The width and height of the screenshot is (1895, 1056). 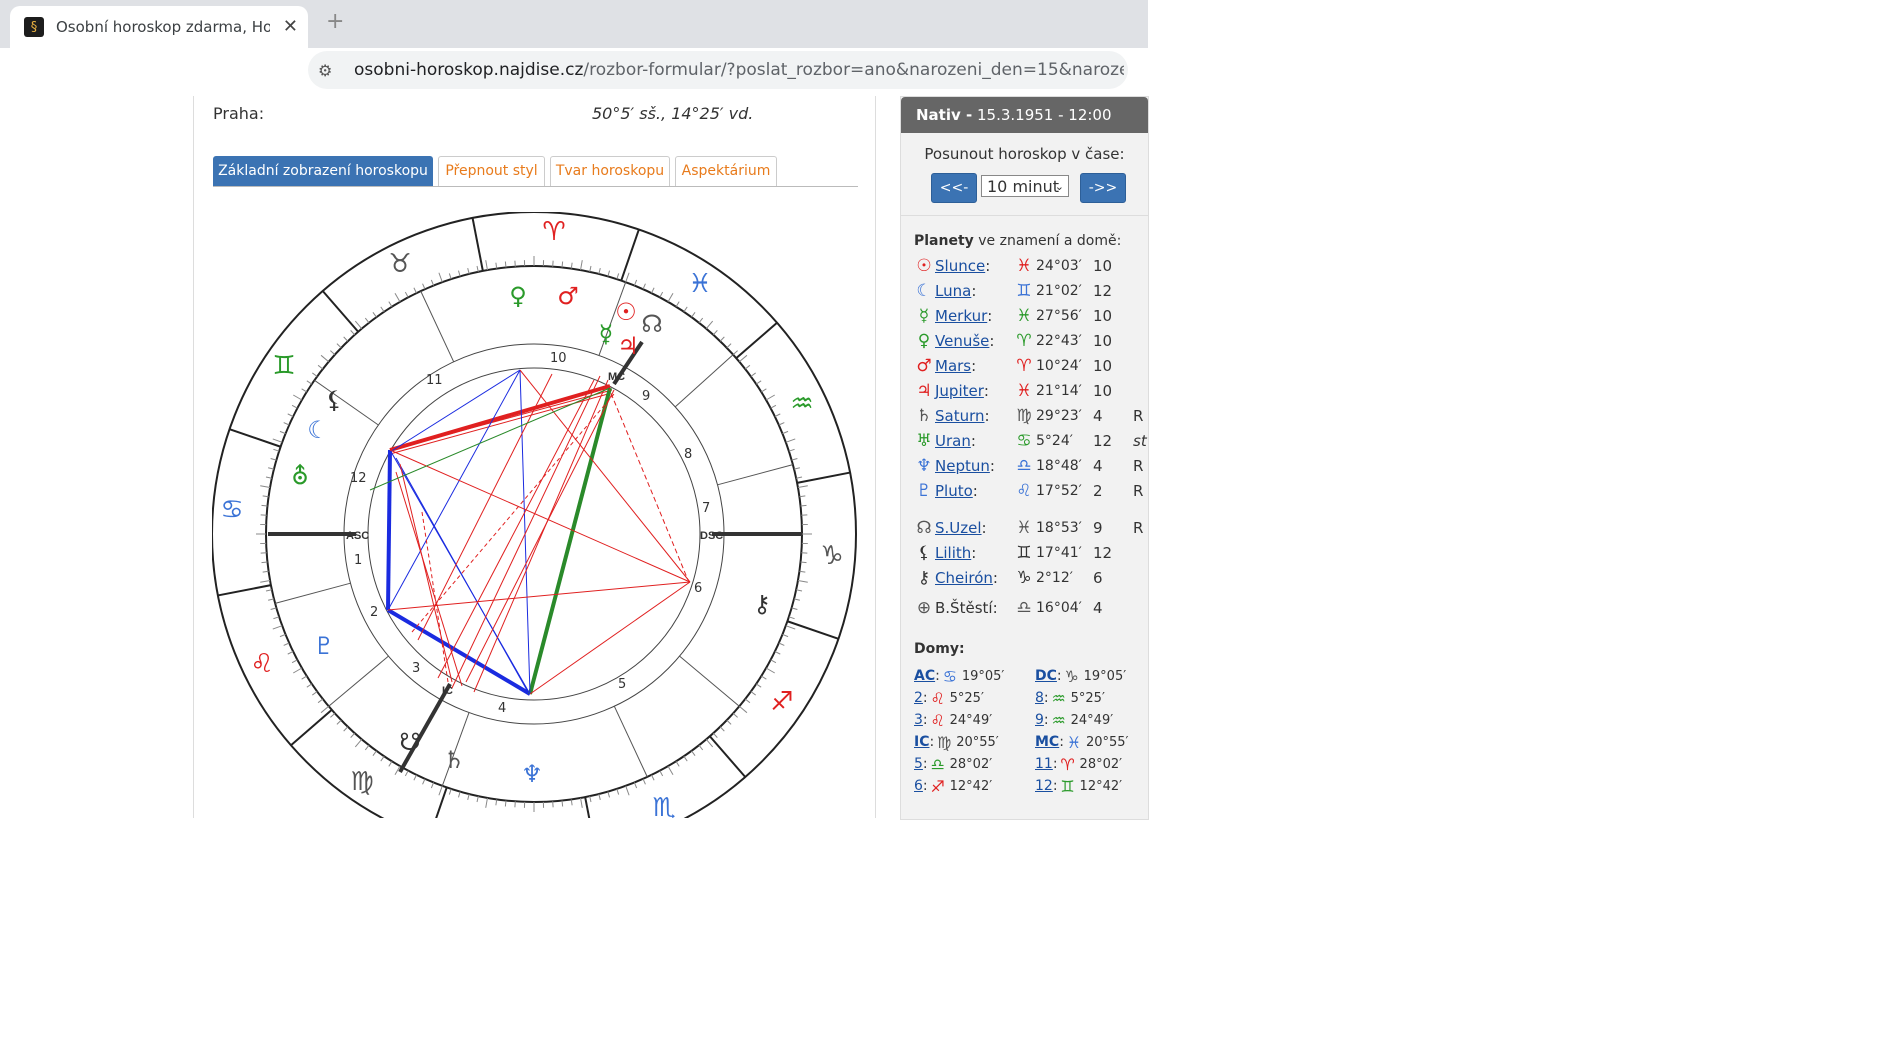 What do you see at coordinates (956, 742) in the screenshot?
I see `house-row: IC: ♍ 20°55′` at bounding box center [956, 742].